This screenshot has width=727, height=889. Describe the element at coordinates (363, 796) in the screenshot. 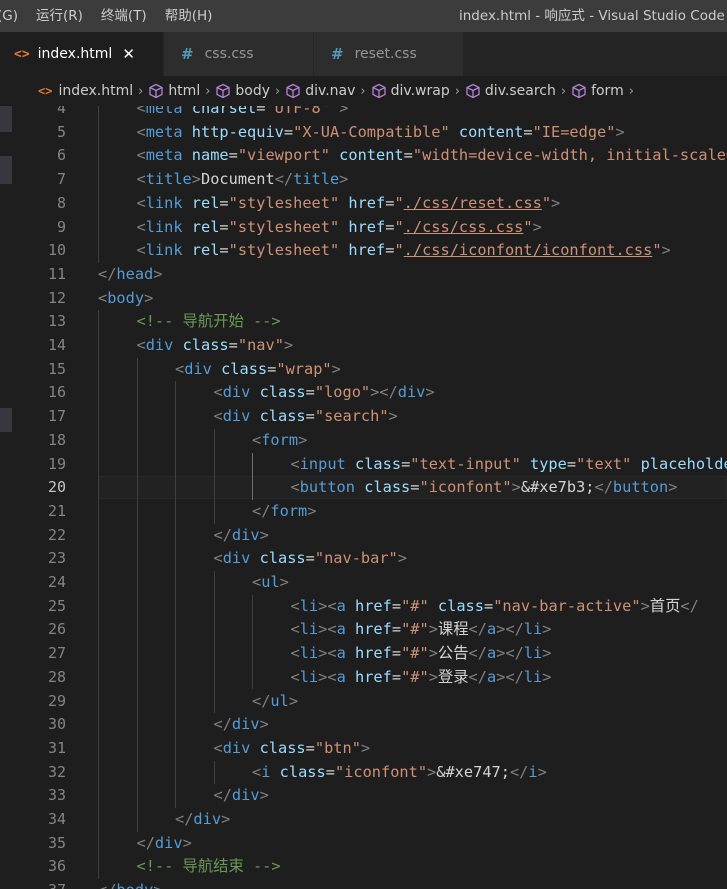

I see `code-line: 33 </div>` at that location.